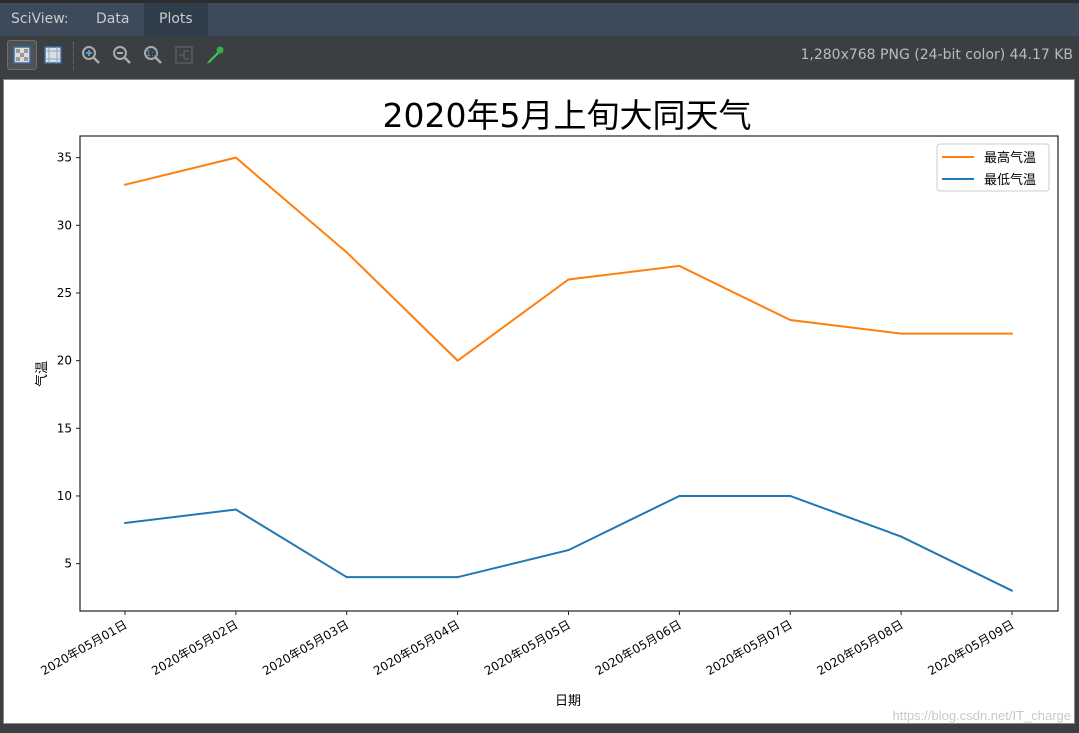 The image size is (1079, 733). I want to click on legend-label-low: 最低气温, so click(1010, 180).